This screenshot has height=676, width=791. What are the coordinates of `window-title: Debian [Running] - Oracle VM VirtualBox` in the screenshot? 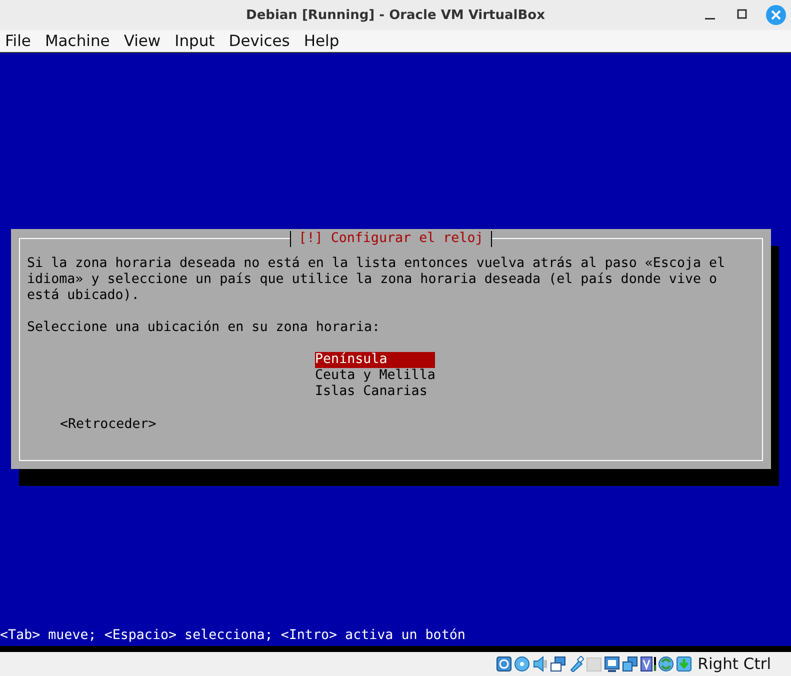 It's located at (395, 15).